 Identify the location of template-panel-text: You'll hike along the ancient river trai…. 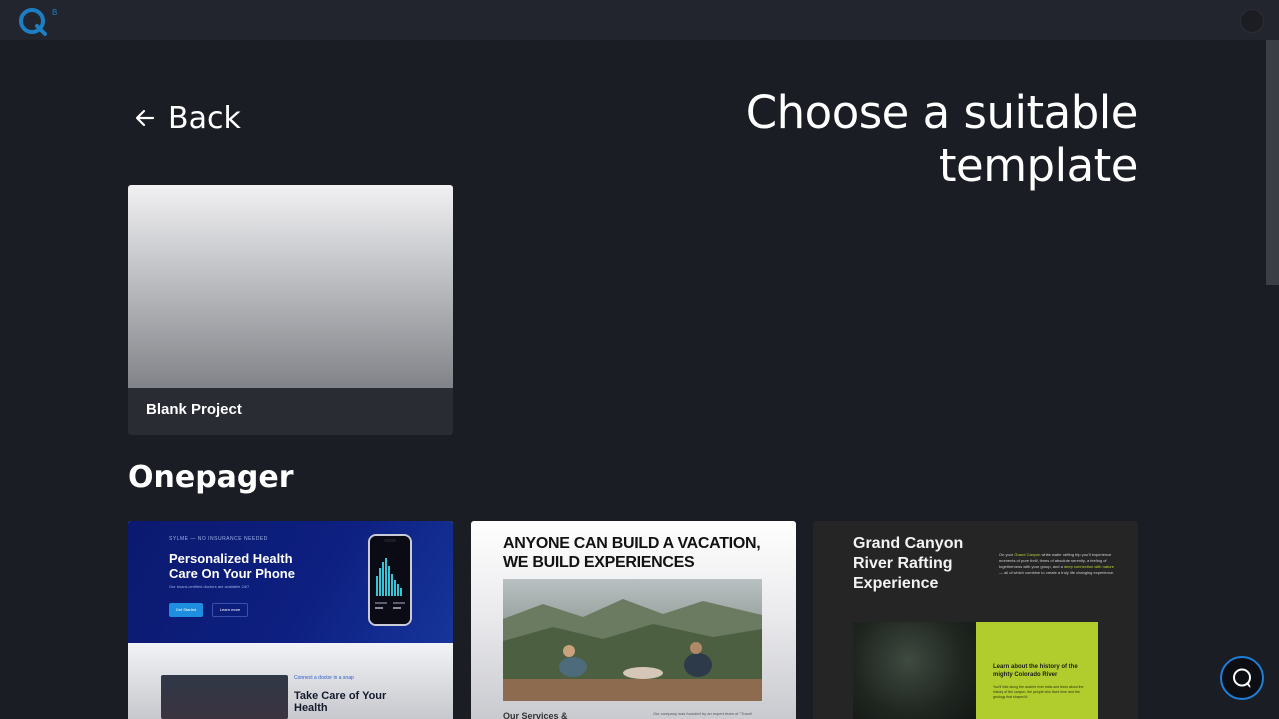
(1038, 692).